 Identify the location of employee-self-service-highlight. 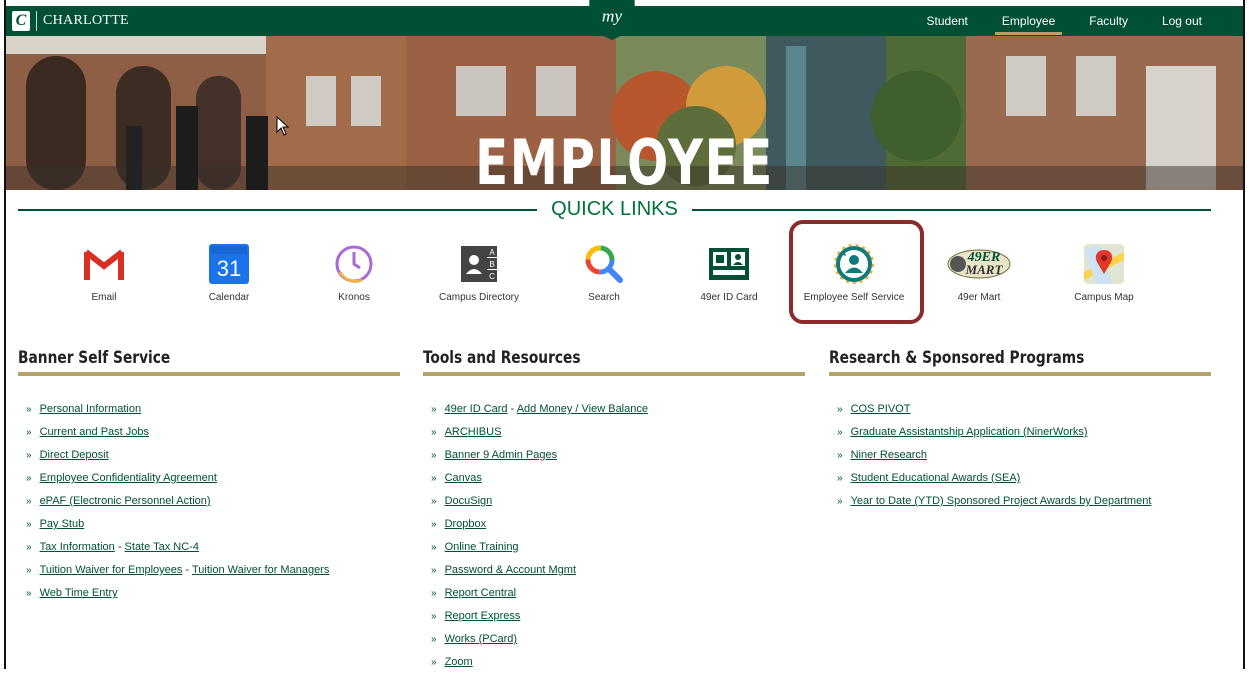
(856, 272).